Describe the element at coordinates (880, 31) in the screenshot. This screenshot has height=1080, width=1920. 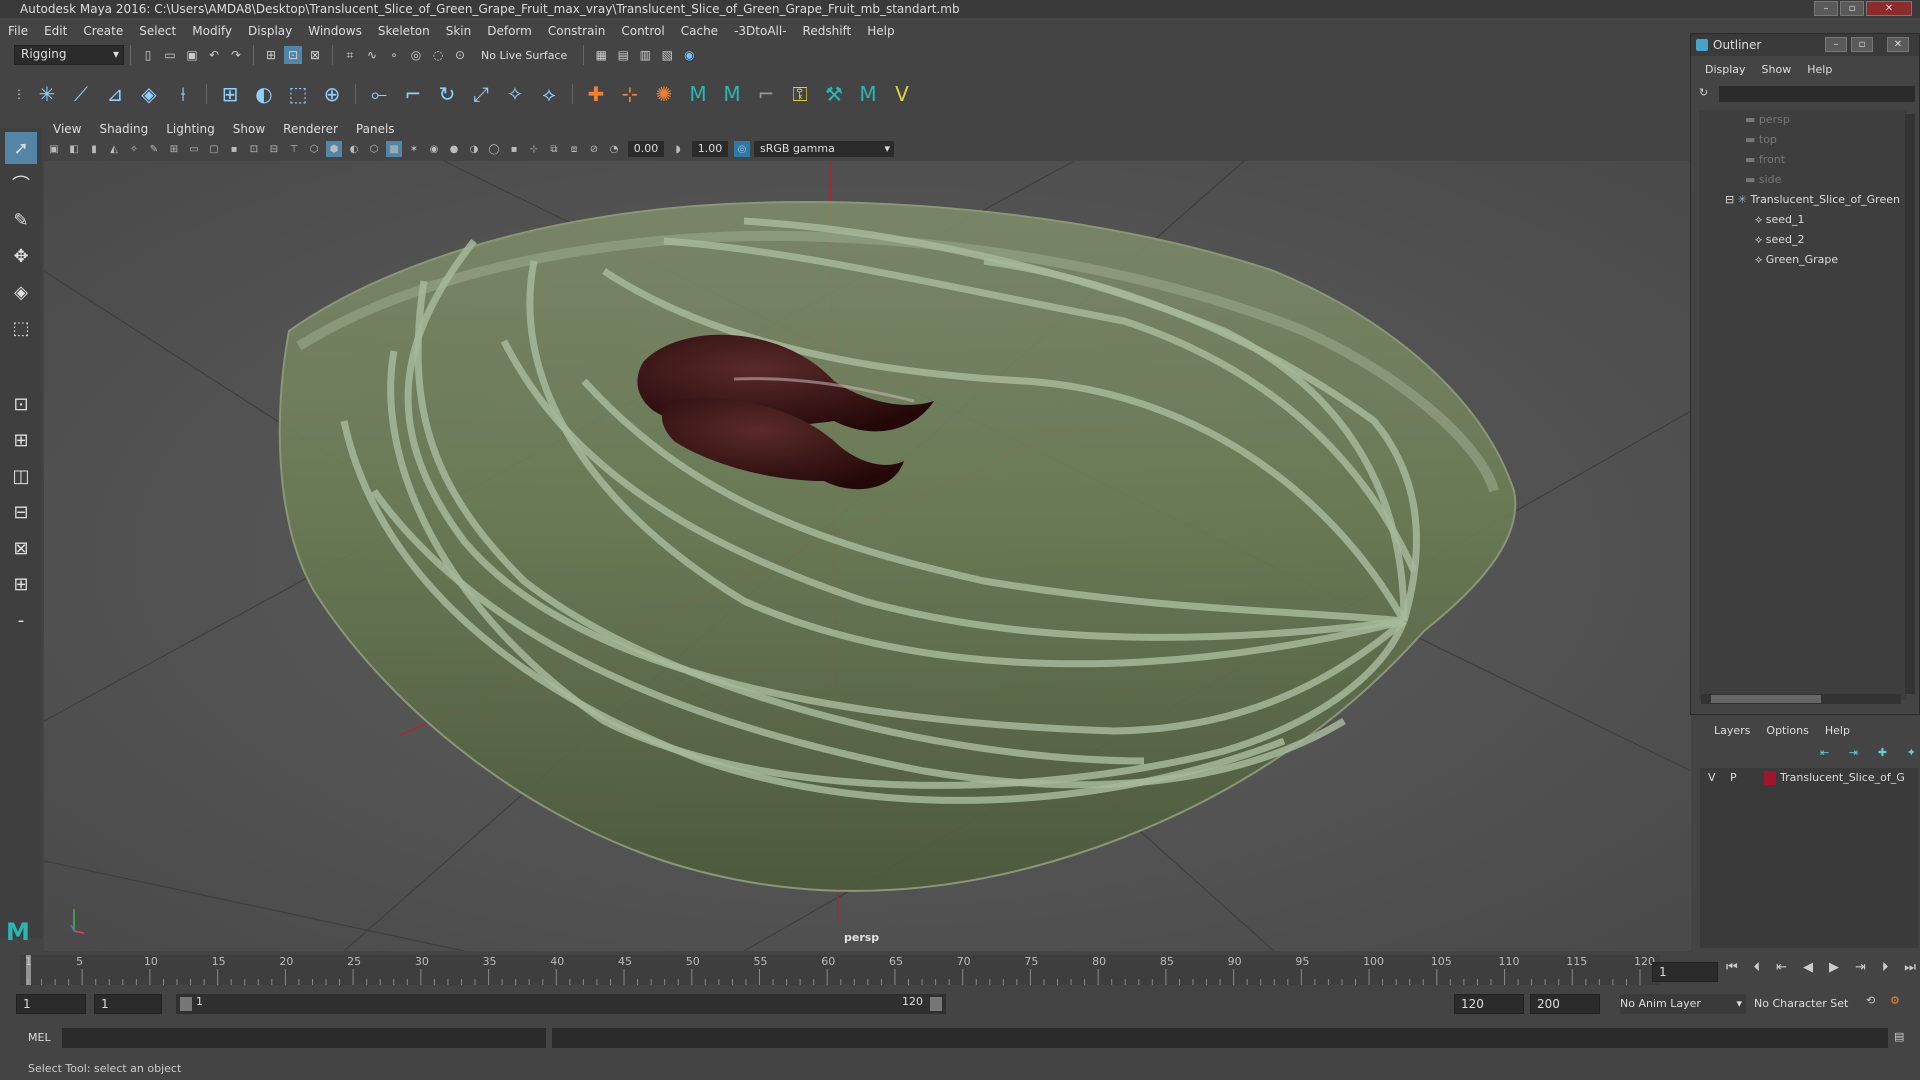
I see `menu-help: Help` at that location.